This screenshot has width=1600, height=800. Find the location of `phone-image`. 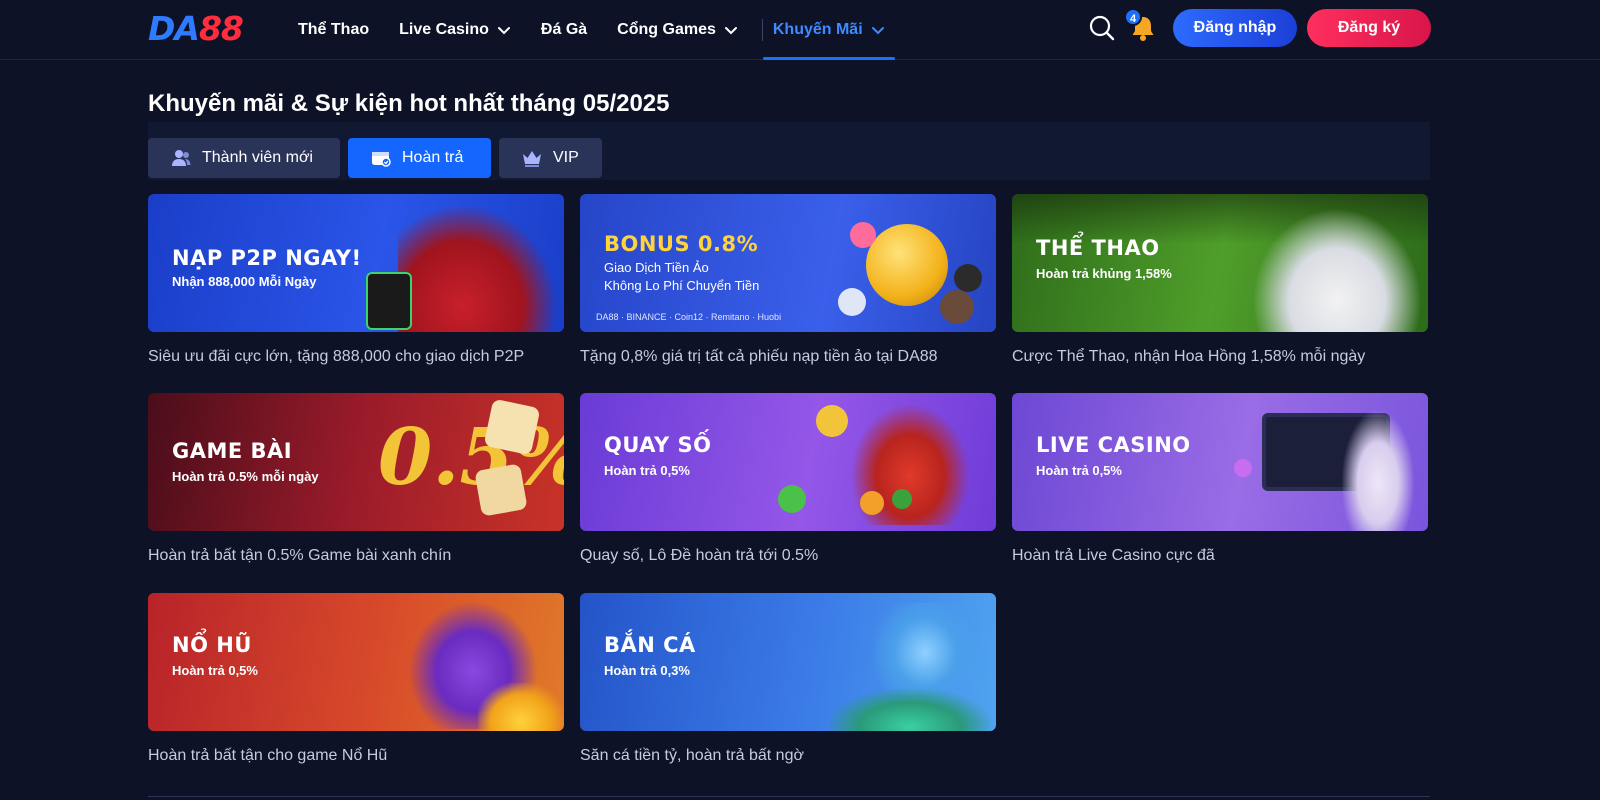

phone-image is located at coordinates (389, 301).